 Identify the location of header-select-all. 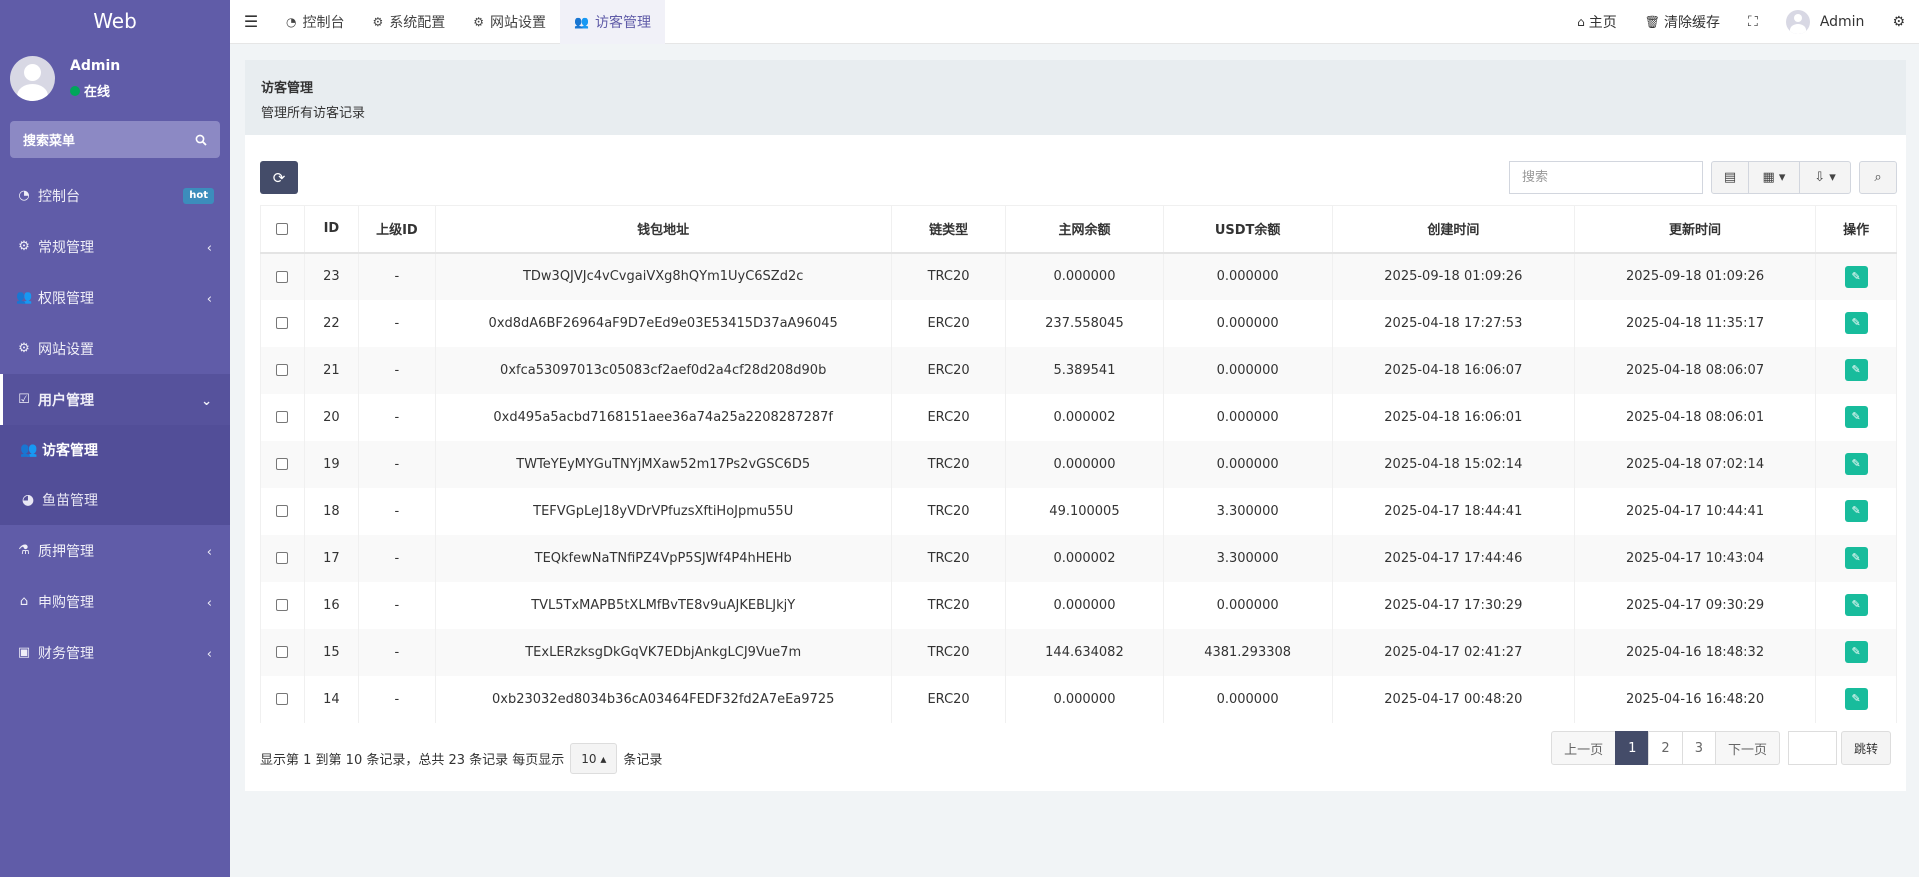
(282, 229).